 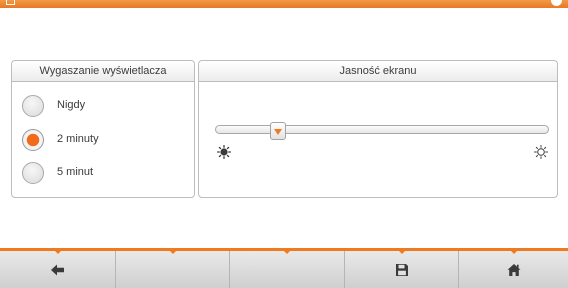 I want to click on menu-icon, so click(x=10, y=2).